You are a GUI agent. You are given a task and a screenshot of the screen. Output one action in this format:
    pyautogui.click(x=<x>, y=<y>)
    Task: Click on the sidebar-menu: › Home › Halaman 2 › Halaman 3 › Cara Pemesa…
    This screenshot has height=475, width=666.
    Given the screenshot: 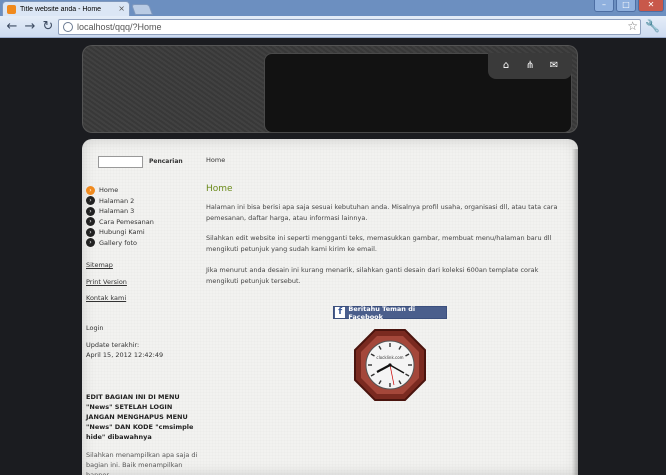 What is the action you would take?
    pyautogui.click(x=120, y=216)
    